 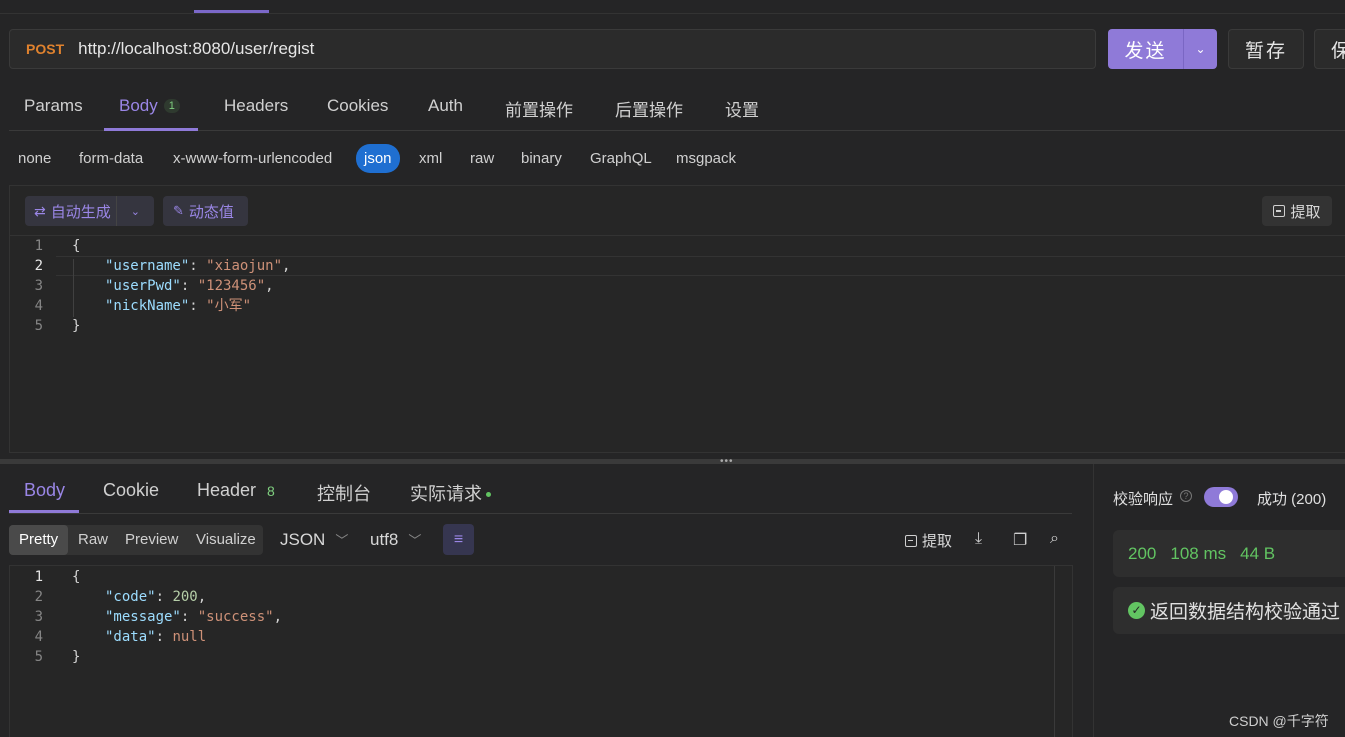 What do you see at coordinates (1229, 553) in the screenshot?
I see `response-stats: 200 108 ms 44 B` at bounding box center [1229, 553].